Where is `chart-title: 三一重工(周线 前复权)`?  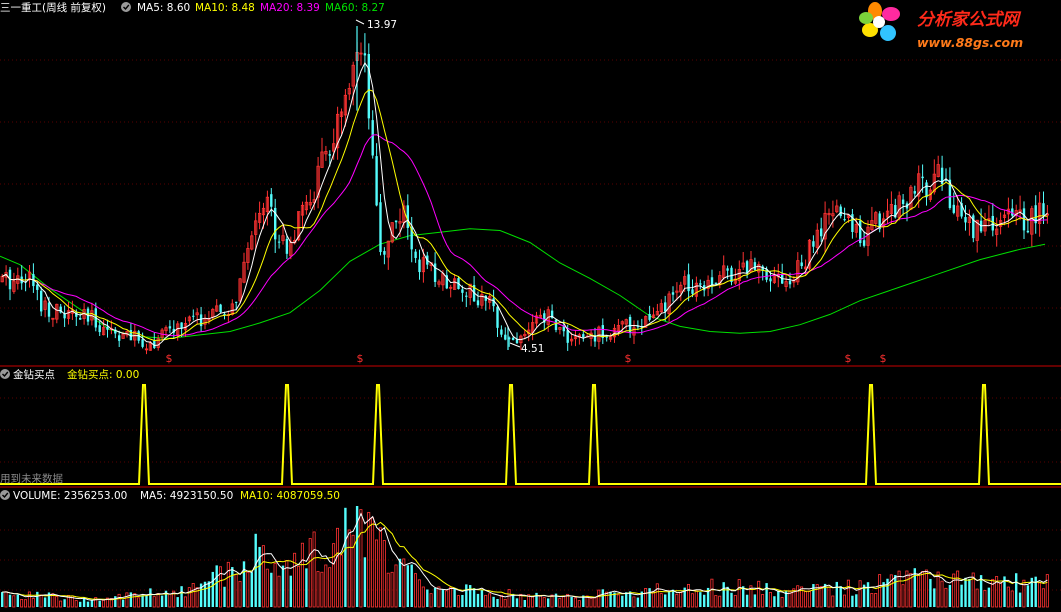
chart-title: 三一重工(周线 前复权) is located at coordinates (53, 7).